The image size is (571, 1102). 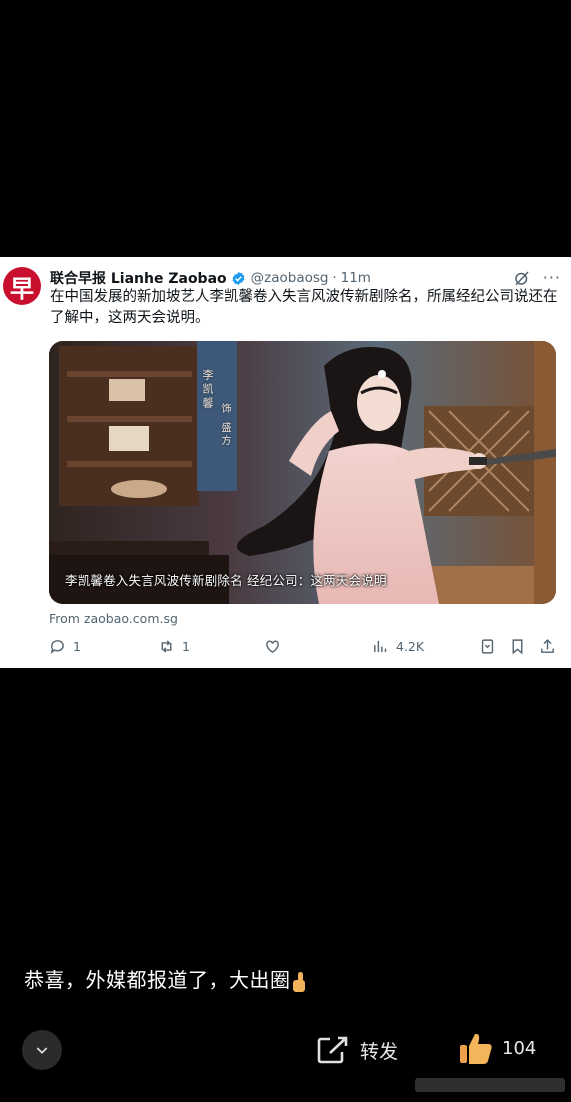 I want to click on upload-share-icon, so click(x=547, y=646).